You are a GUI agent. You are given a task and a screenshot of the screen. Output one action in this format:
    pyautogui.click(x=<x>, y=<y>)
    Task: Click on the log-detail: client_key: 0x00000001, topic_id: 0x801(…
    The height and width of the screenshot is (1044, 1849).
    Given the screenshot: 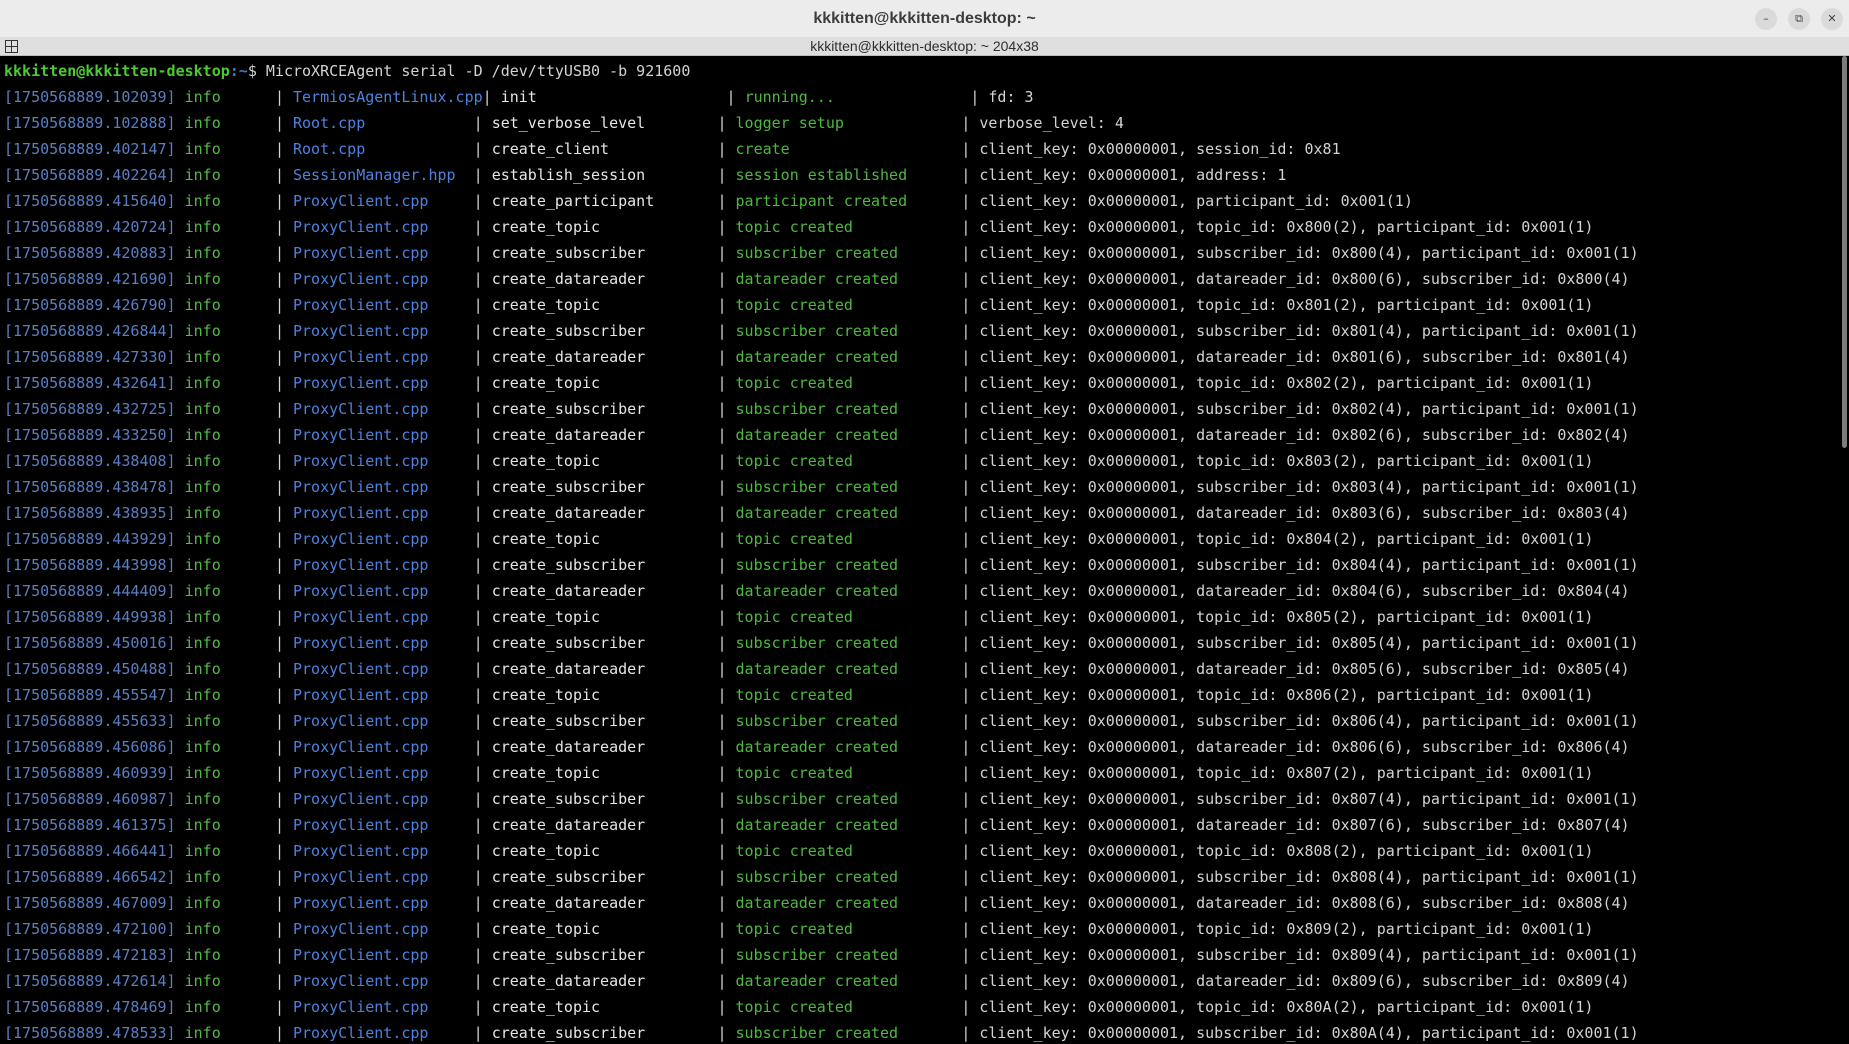 What is the action you would take?
    pyautogui.click(x=1286, y=305)
    